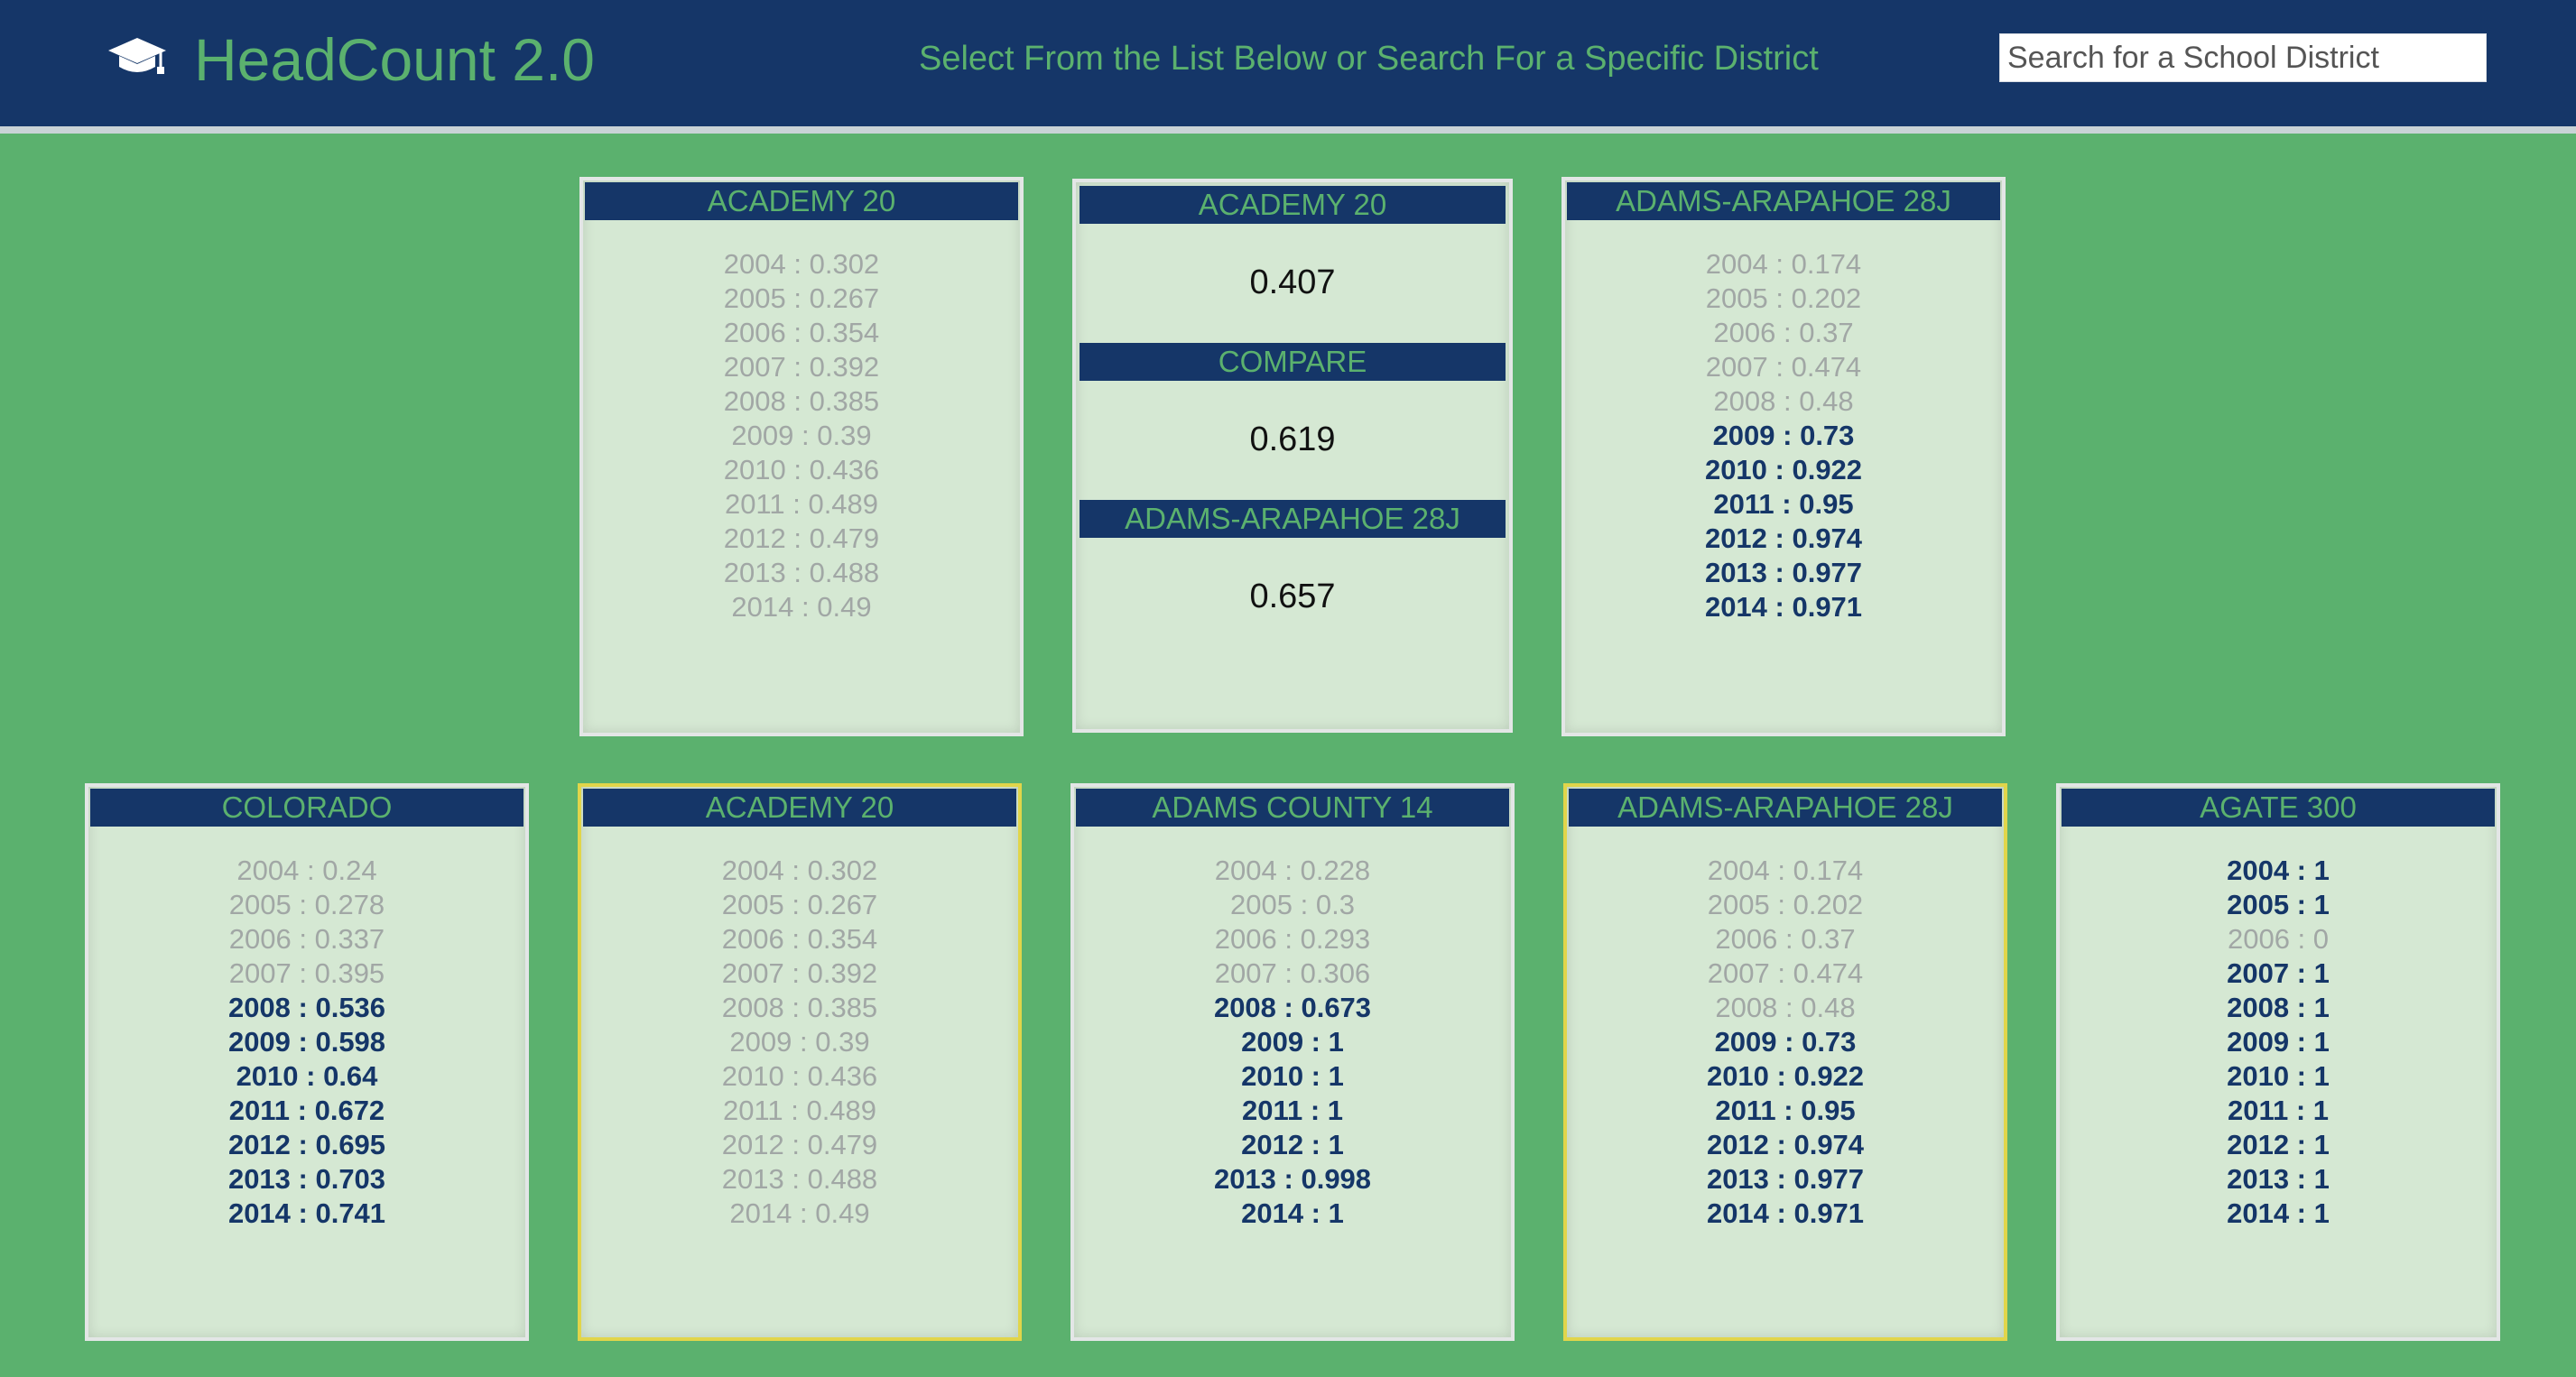 This screenshot has height=1377, width=2576. I want to click on year-value-row: 2013 : 1, so click(2278, 1179).